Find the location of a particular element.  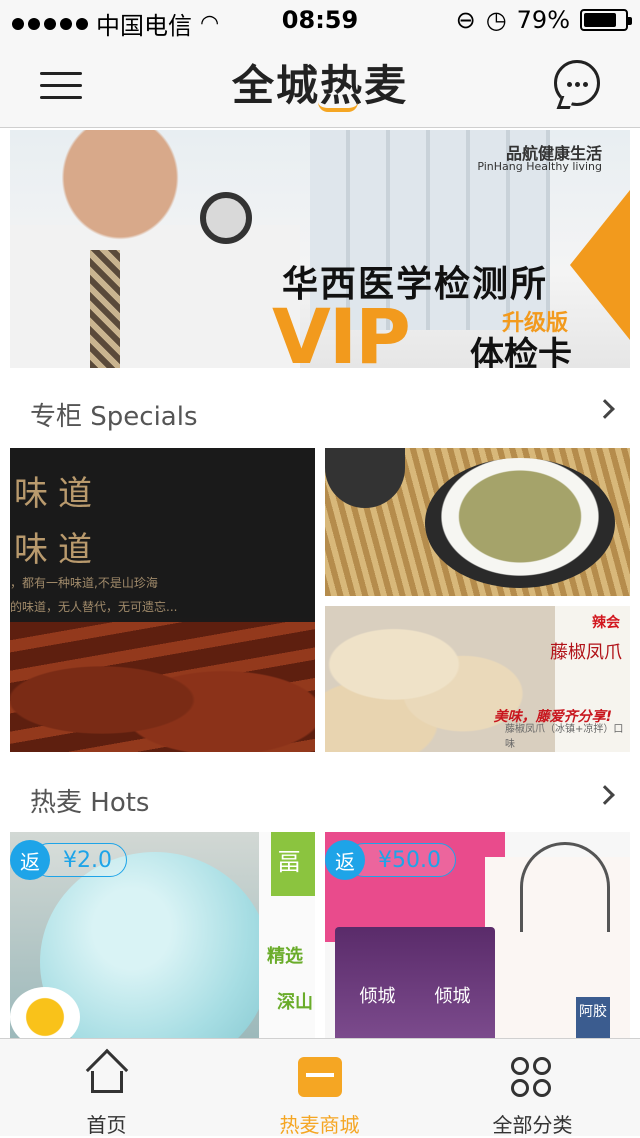

doctor-image is located at coordinates (155, 249).